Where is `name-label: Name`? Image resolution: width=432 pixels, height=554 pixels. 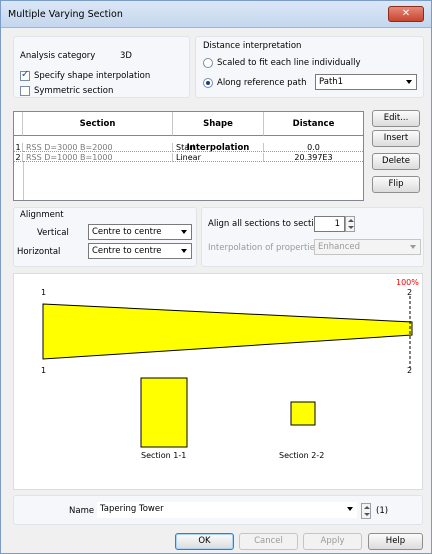
name-label: Name is located at coordinates (82, 511).